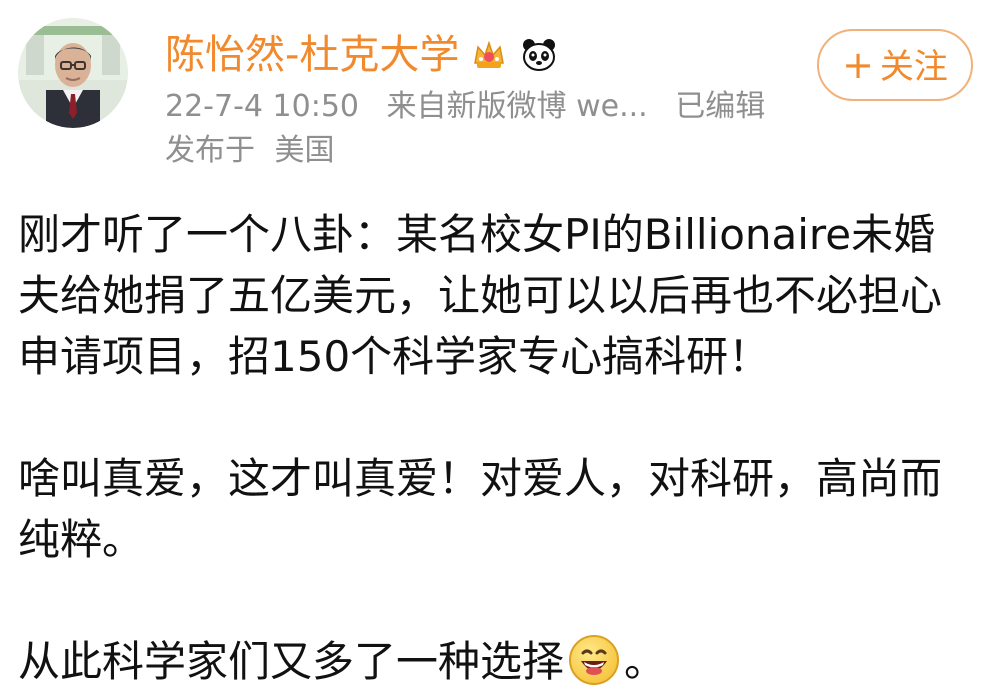  I want to click on paragraph-2-line-1: 啥叫真爱，这才叫真爱！对爱人，对科研，高尚而, so click(480, 478).